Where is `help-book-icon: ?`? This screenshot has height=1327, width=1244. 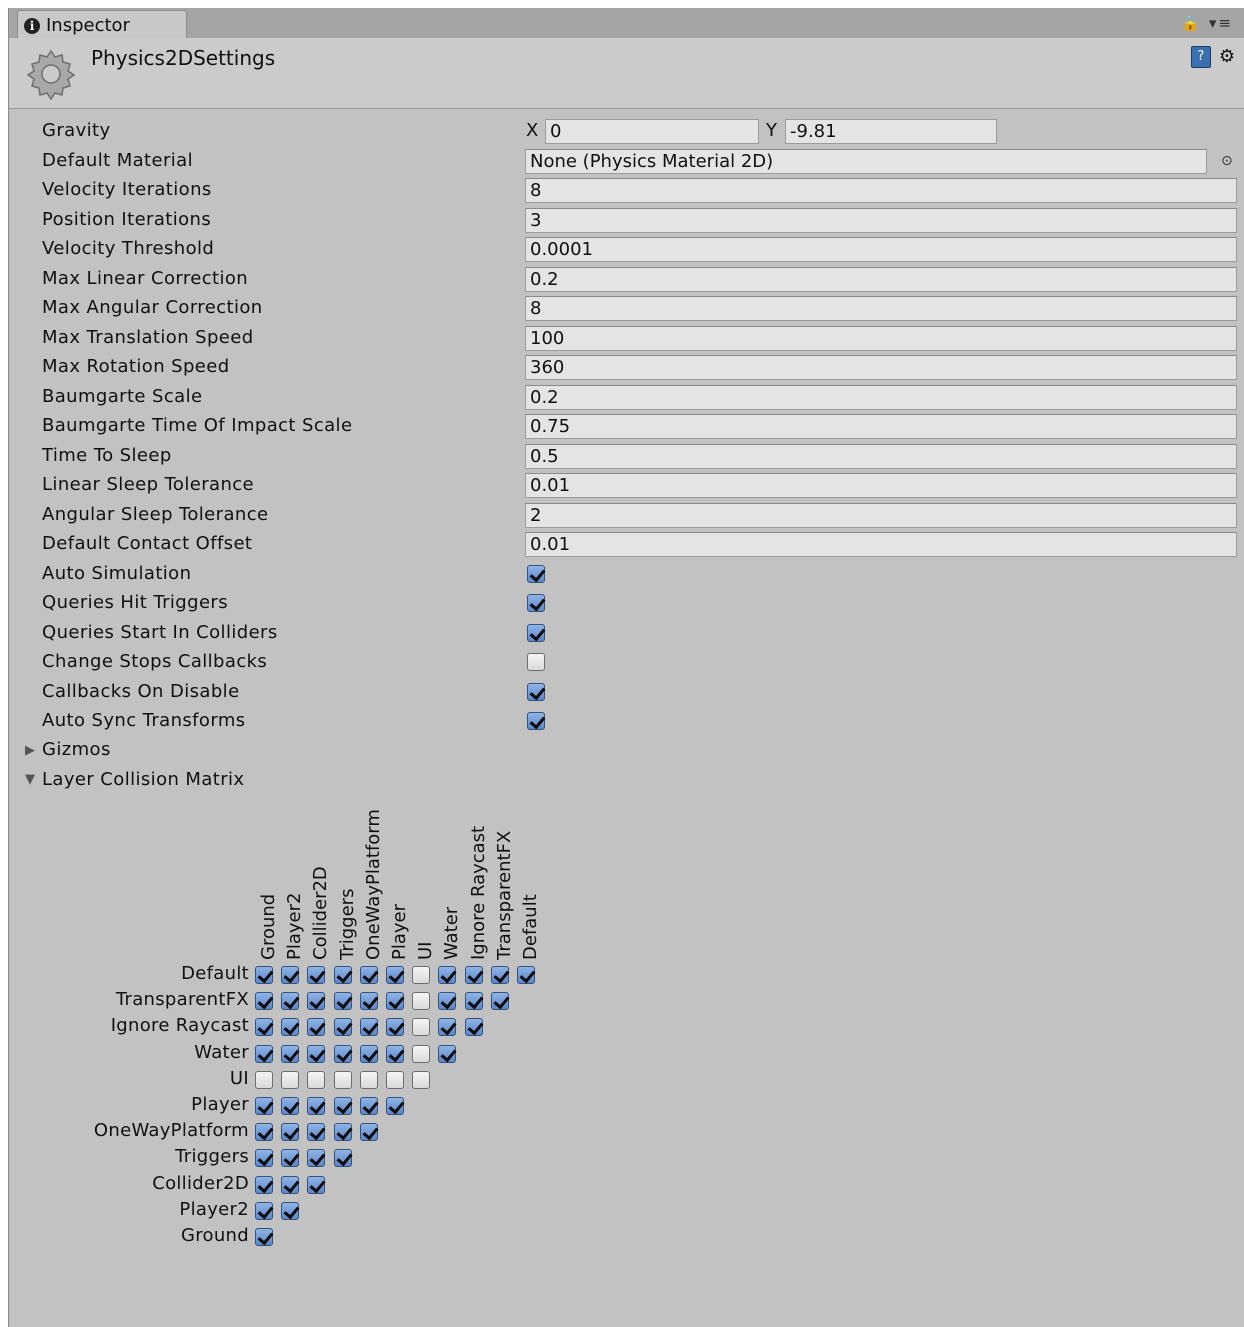 help-book-icon: ? is located at coordinates (1200, 57).